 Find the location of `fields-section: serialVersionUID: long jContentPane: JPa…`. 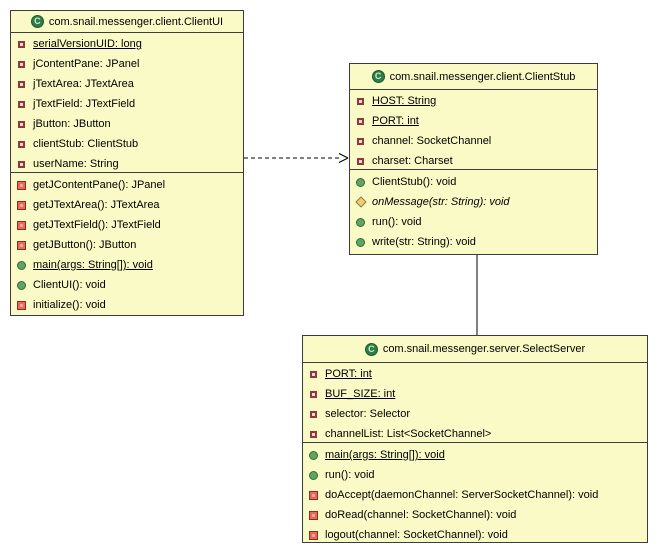

fields-section: serialVersionUID: long jContentPane: JPa… is located at coordinates (127, 102).